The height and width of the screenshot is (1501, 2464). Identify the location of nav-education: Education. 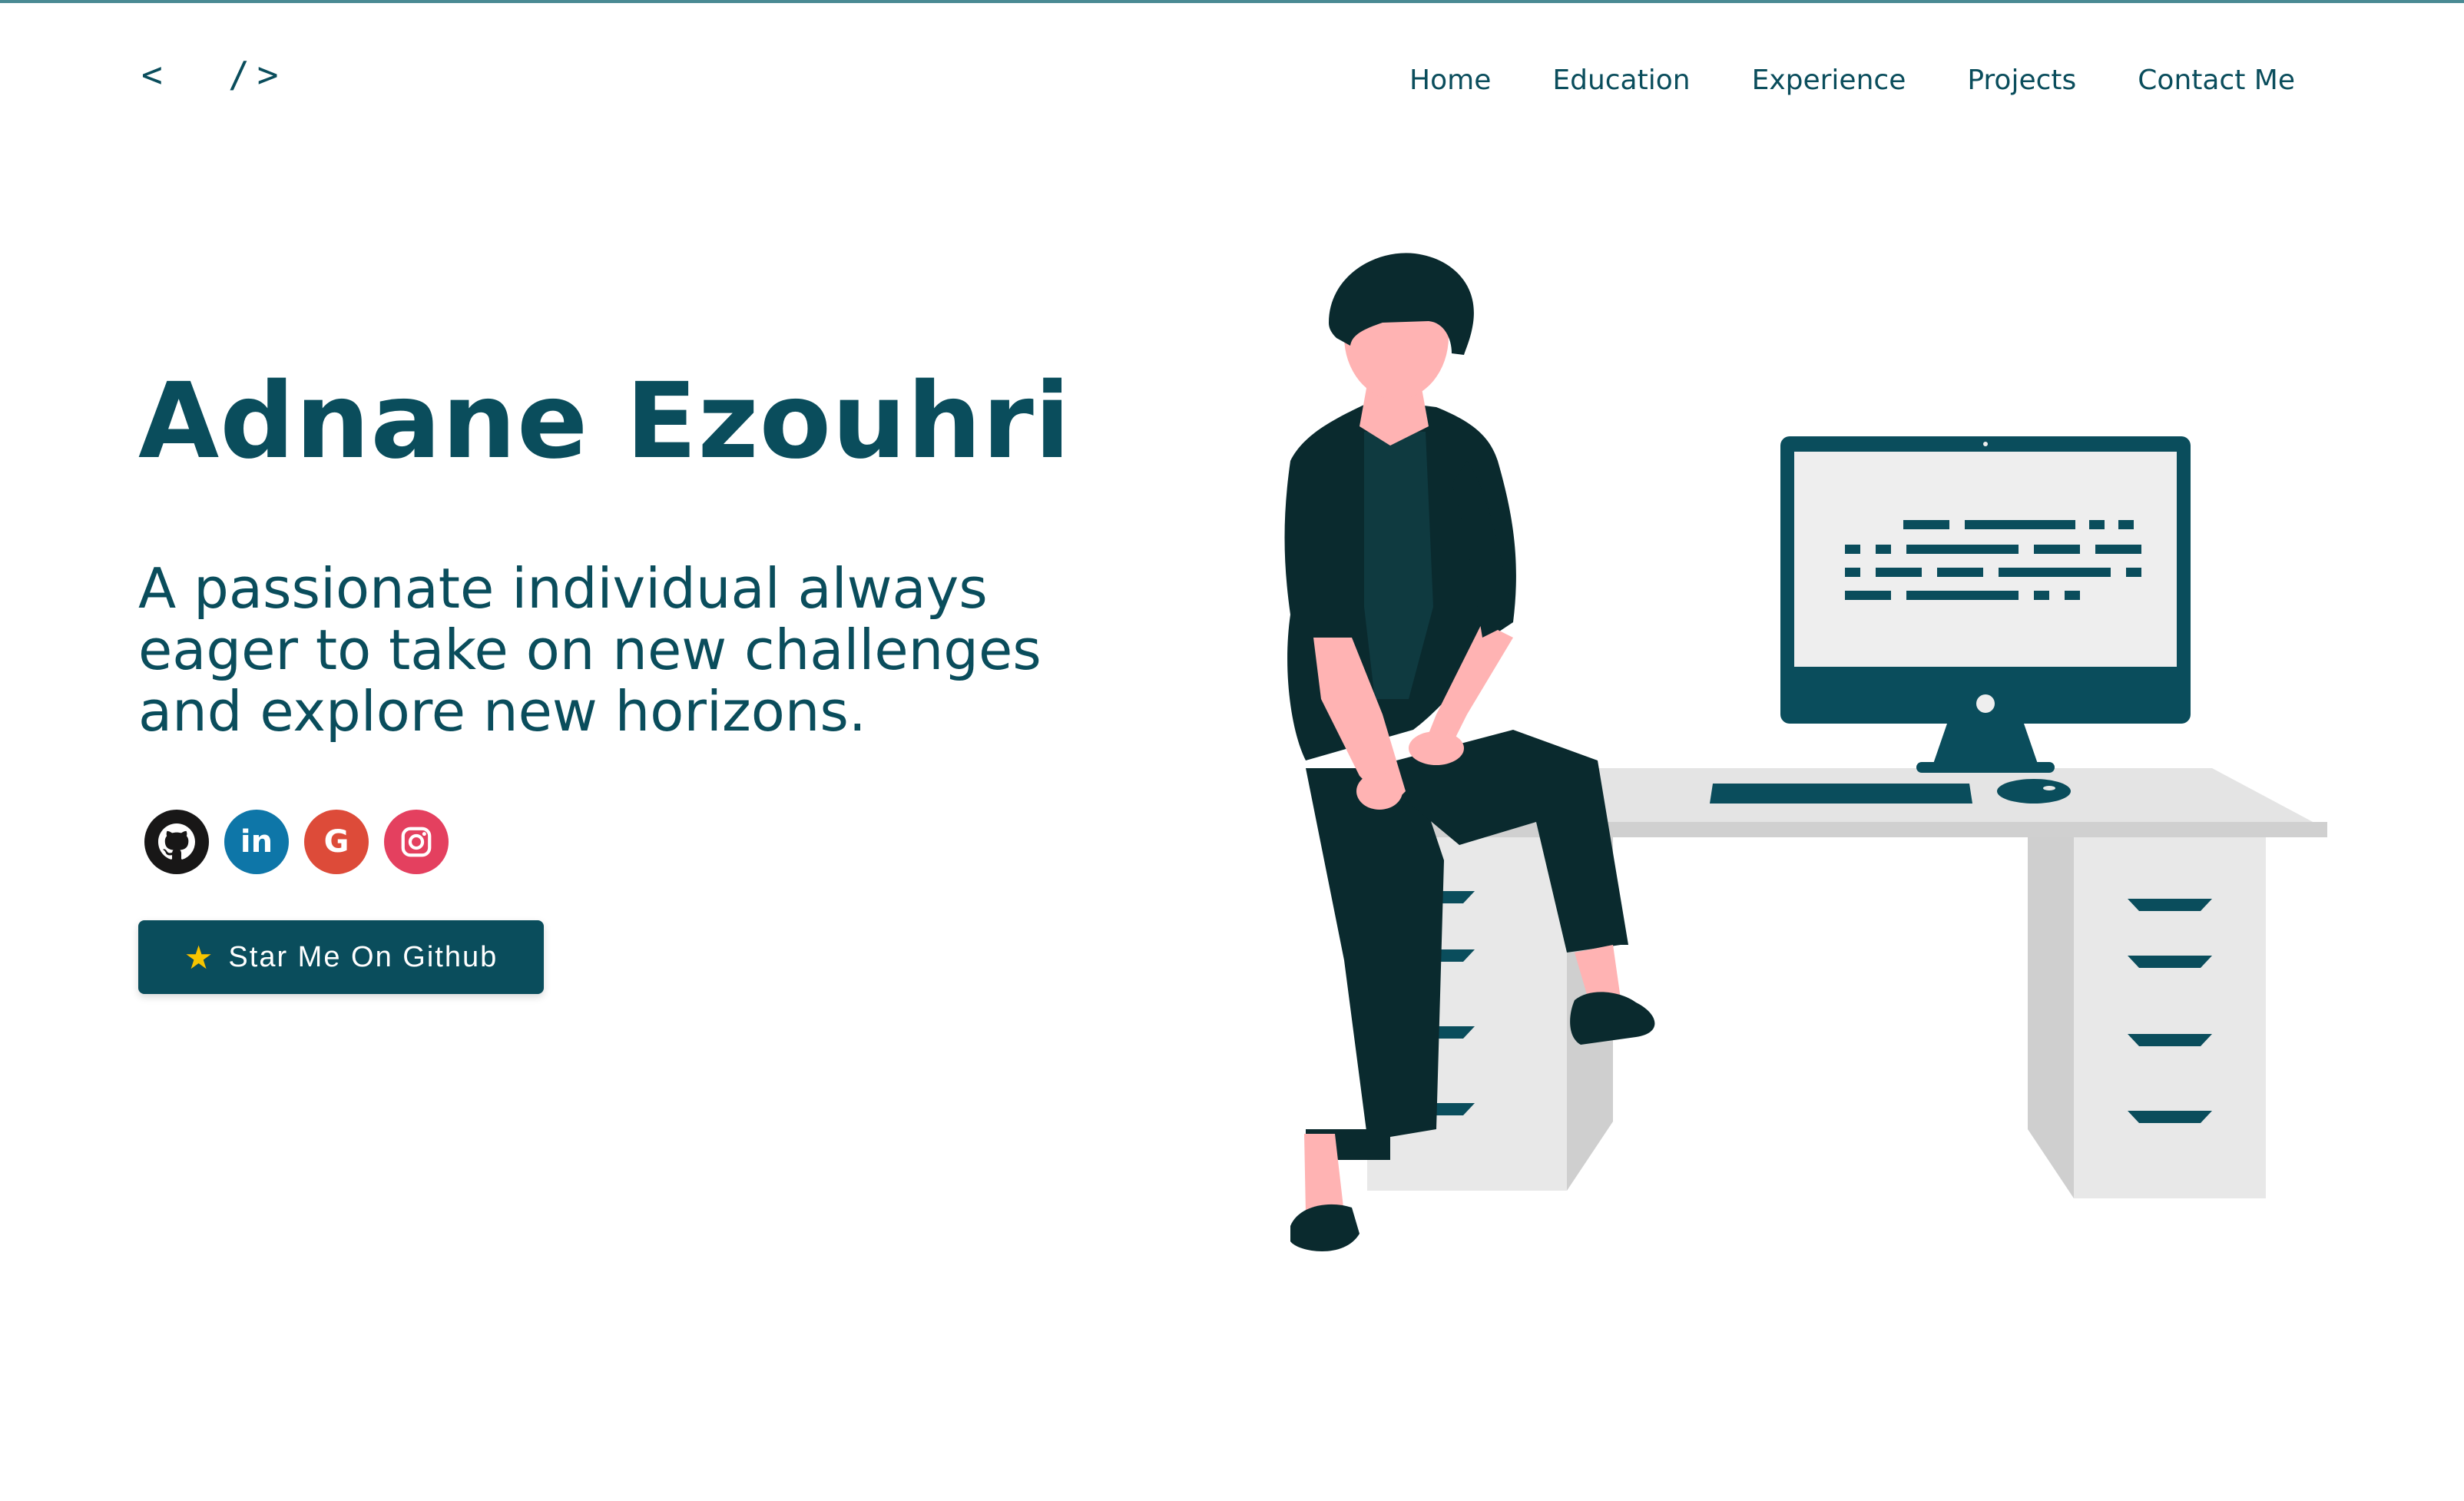
(1621, 80).